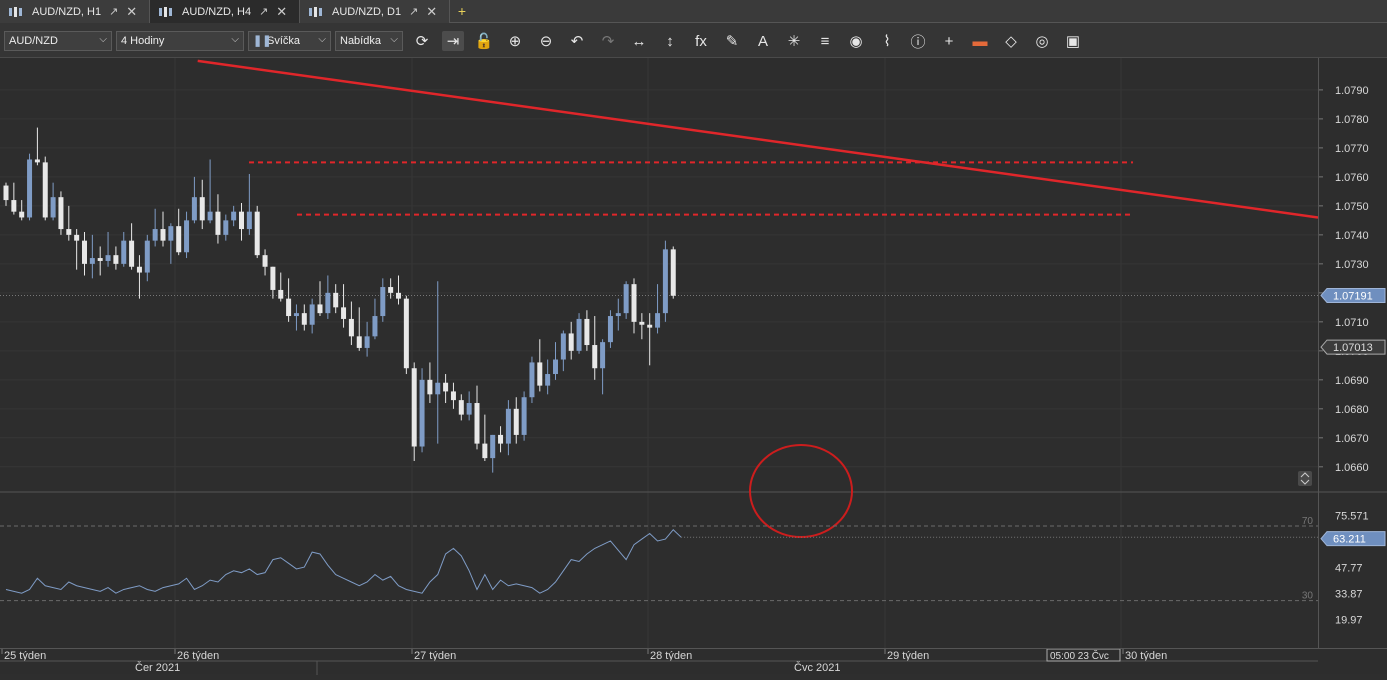 The height and width of the screenshot is (680, 1387). What do you see at coordinates (693, 11) in the screenshot?
I see `tab-bar: AUD/NZD, H1 ↗ ✕ AUD/NZD, H4 ↗ ✕ AUD/NZD, D1 ↗ ✕ +` at bounding box center [693, 11].